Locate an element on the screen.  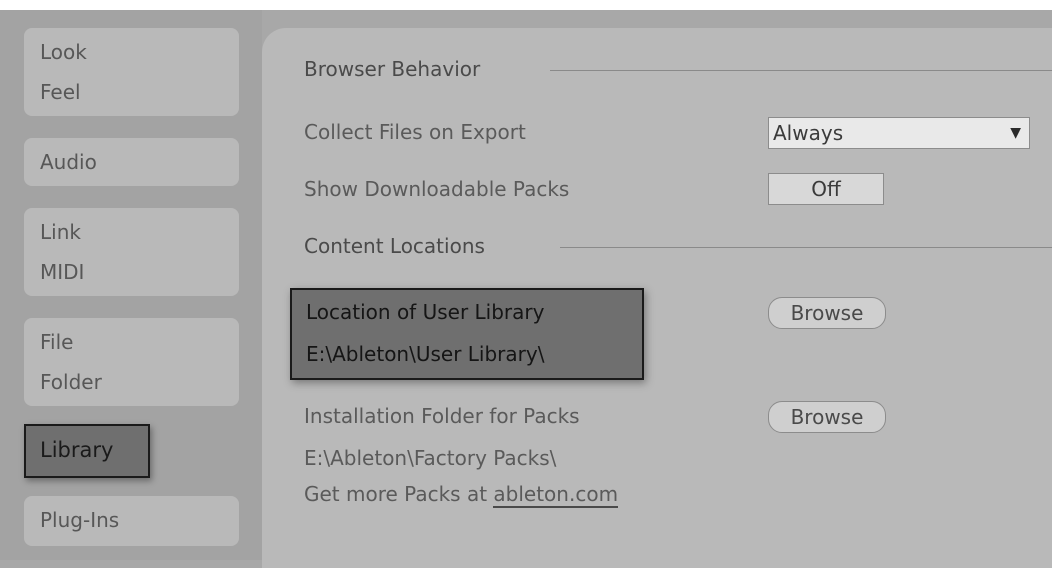
tab-label: Folder is located at coordinates (71, 382).